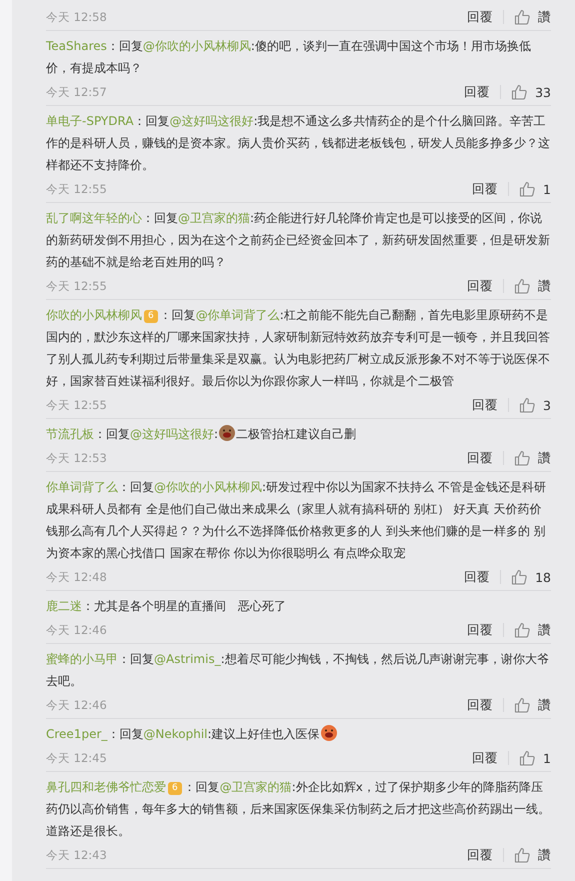 This screenshot has width=575, height=881. What do you see at coordinates (94, 218) in the screenshot?
I see `username-link: 乱了啊这年轻的心` at bounding box center [94, 218].